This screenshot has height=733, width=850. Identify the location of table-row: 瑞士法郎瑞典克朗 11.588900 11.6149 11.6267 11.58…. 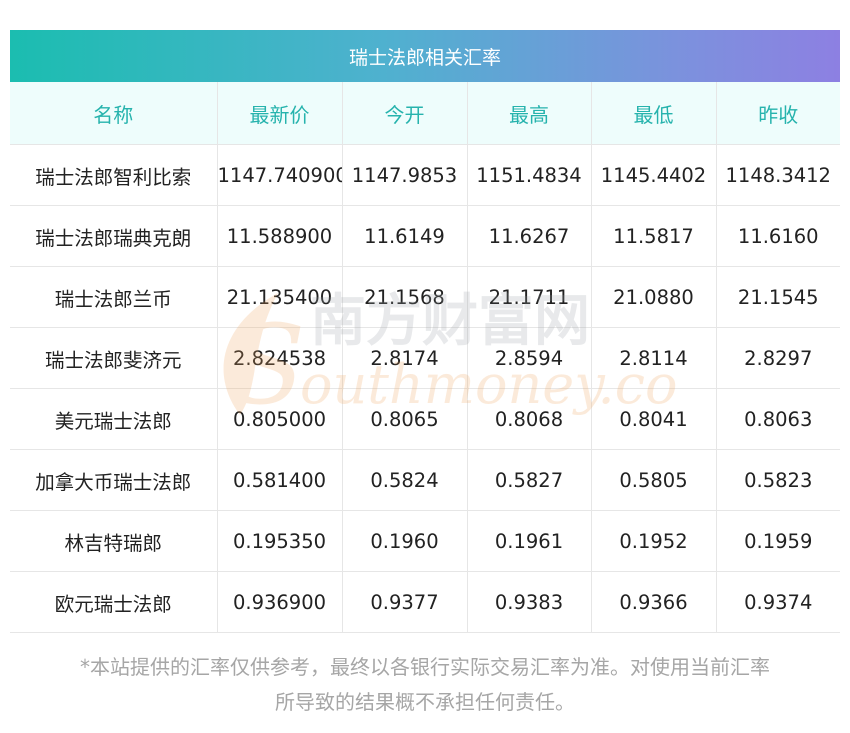
(425, 236).